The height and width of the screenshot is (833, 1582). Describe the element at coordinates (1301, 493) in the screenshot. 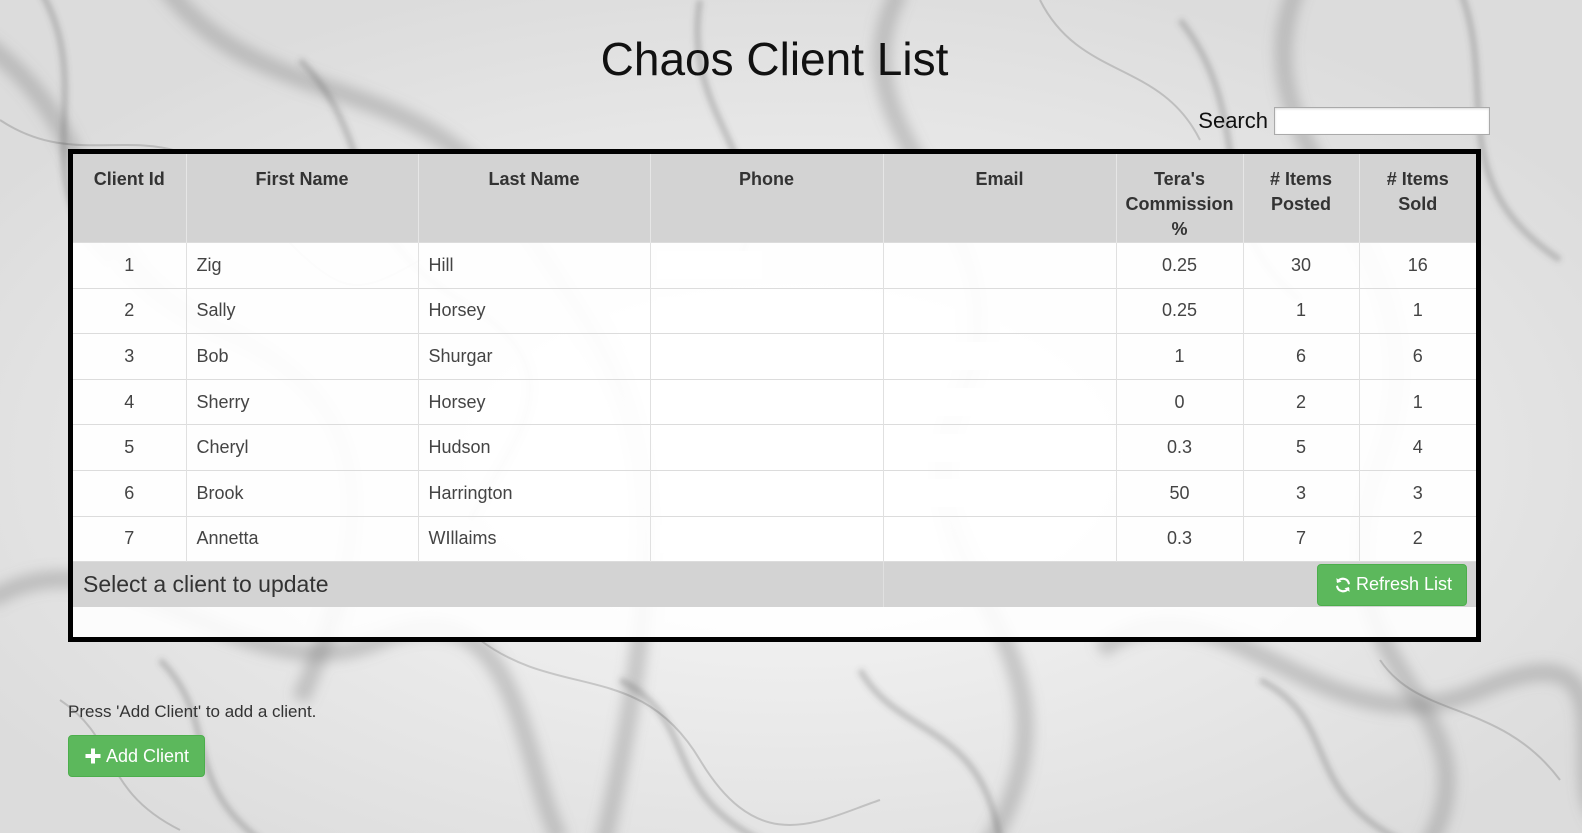

I see `cell-items-posted: 3` at that location.